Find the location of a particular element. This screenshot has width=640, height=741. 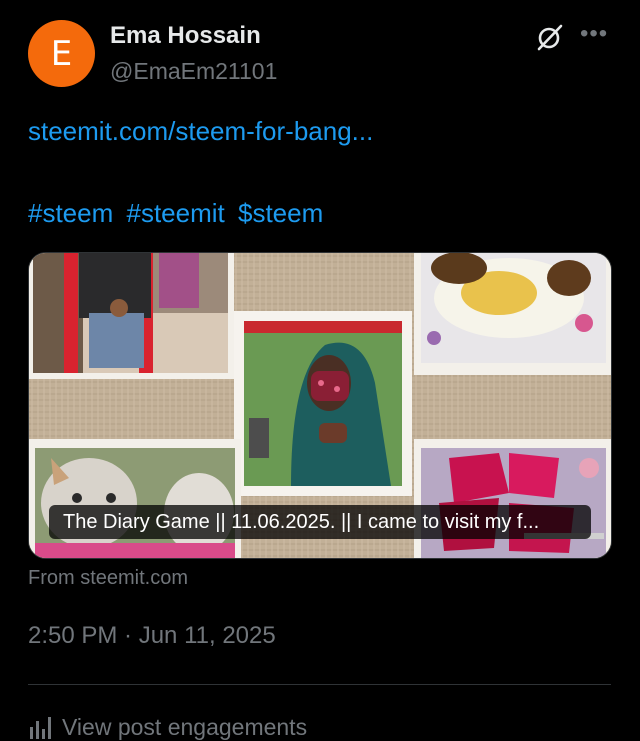

collage-photo-kitten is located at coordinates (135, 498).